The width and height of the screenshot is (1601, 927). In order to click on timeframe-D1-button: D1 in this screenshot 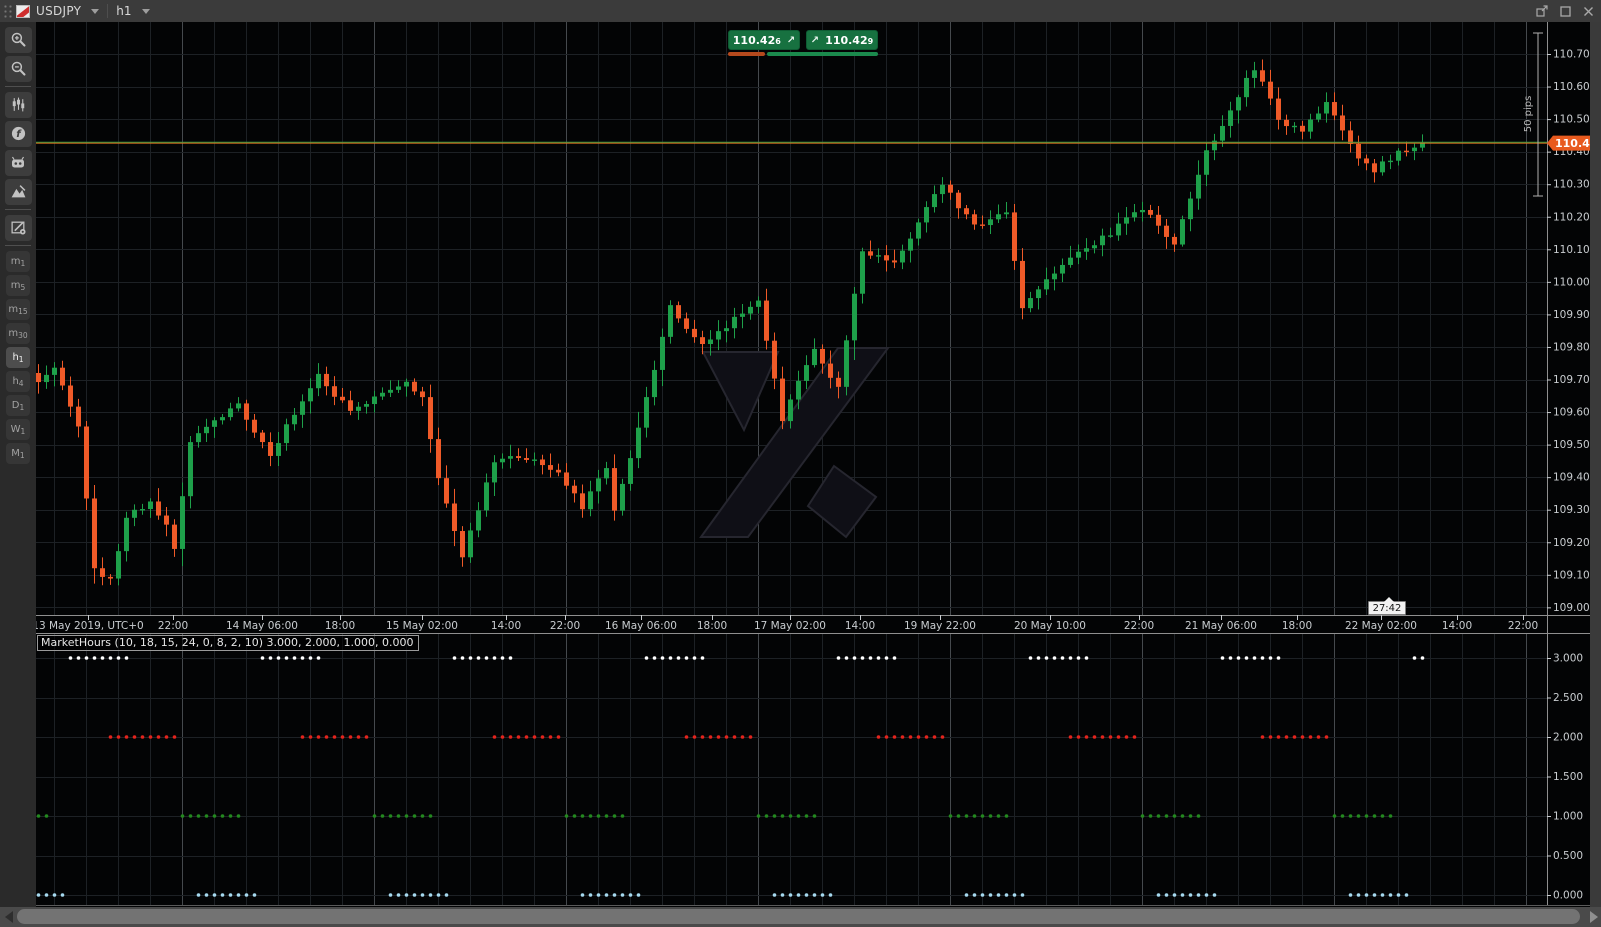, I will do `click(18, 405)`.